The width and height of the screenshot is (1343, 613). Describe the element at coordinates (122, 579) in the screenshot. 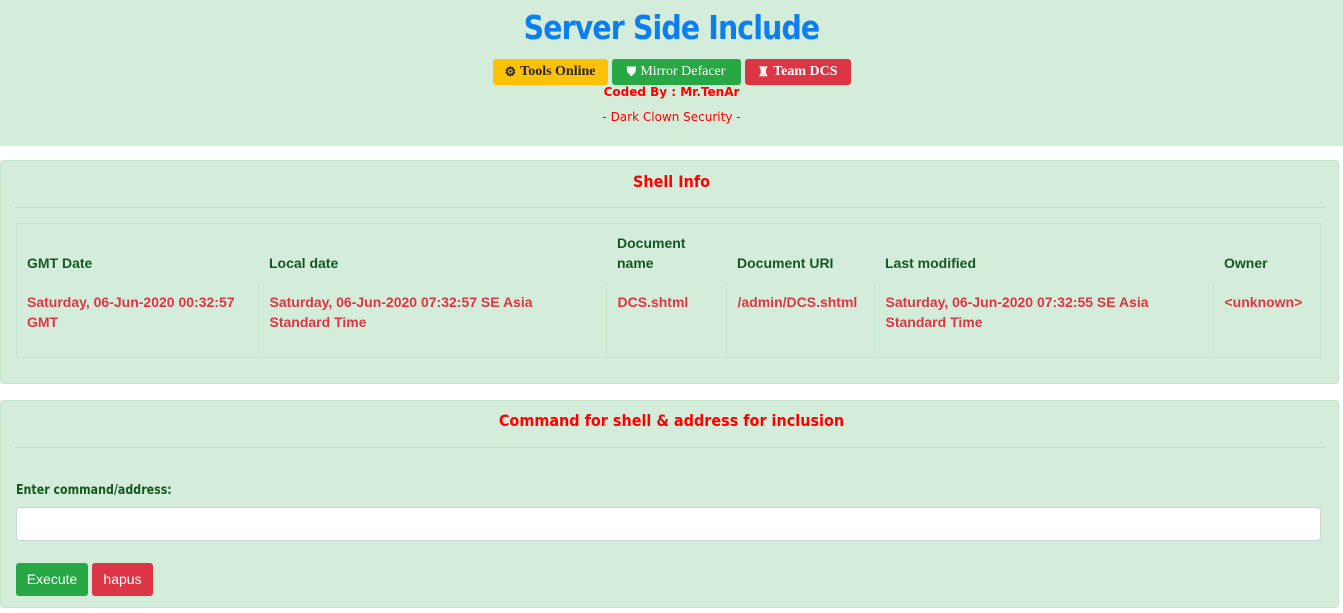

I see `delete-button: hapus` at that location.